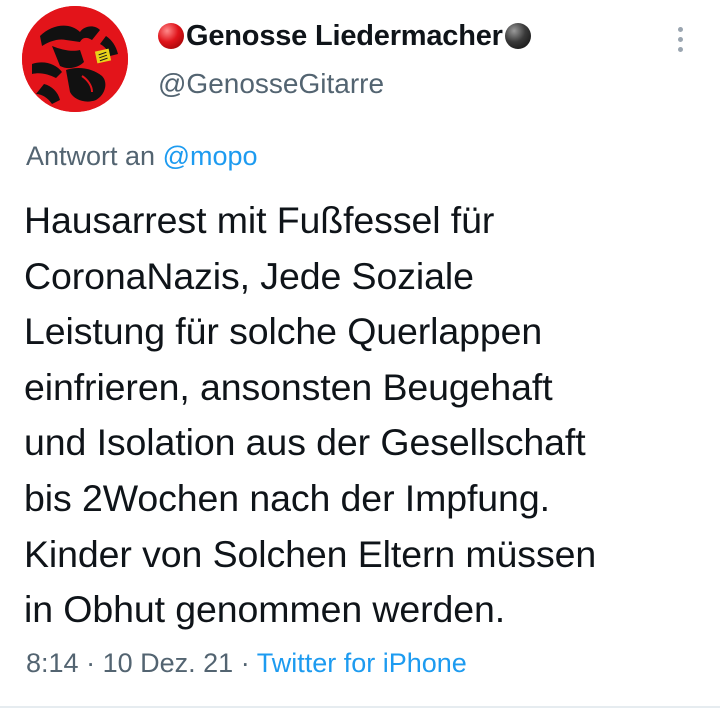 The image size is (720, 720). Describe the element at coordinates (171, 36) in the screenshot. I see `red-ball-icon` at that location.